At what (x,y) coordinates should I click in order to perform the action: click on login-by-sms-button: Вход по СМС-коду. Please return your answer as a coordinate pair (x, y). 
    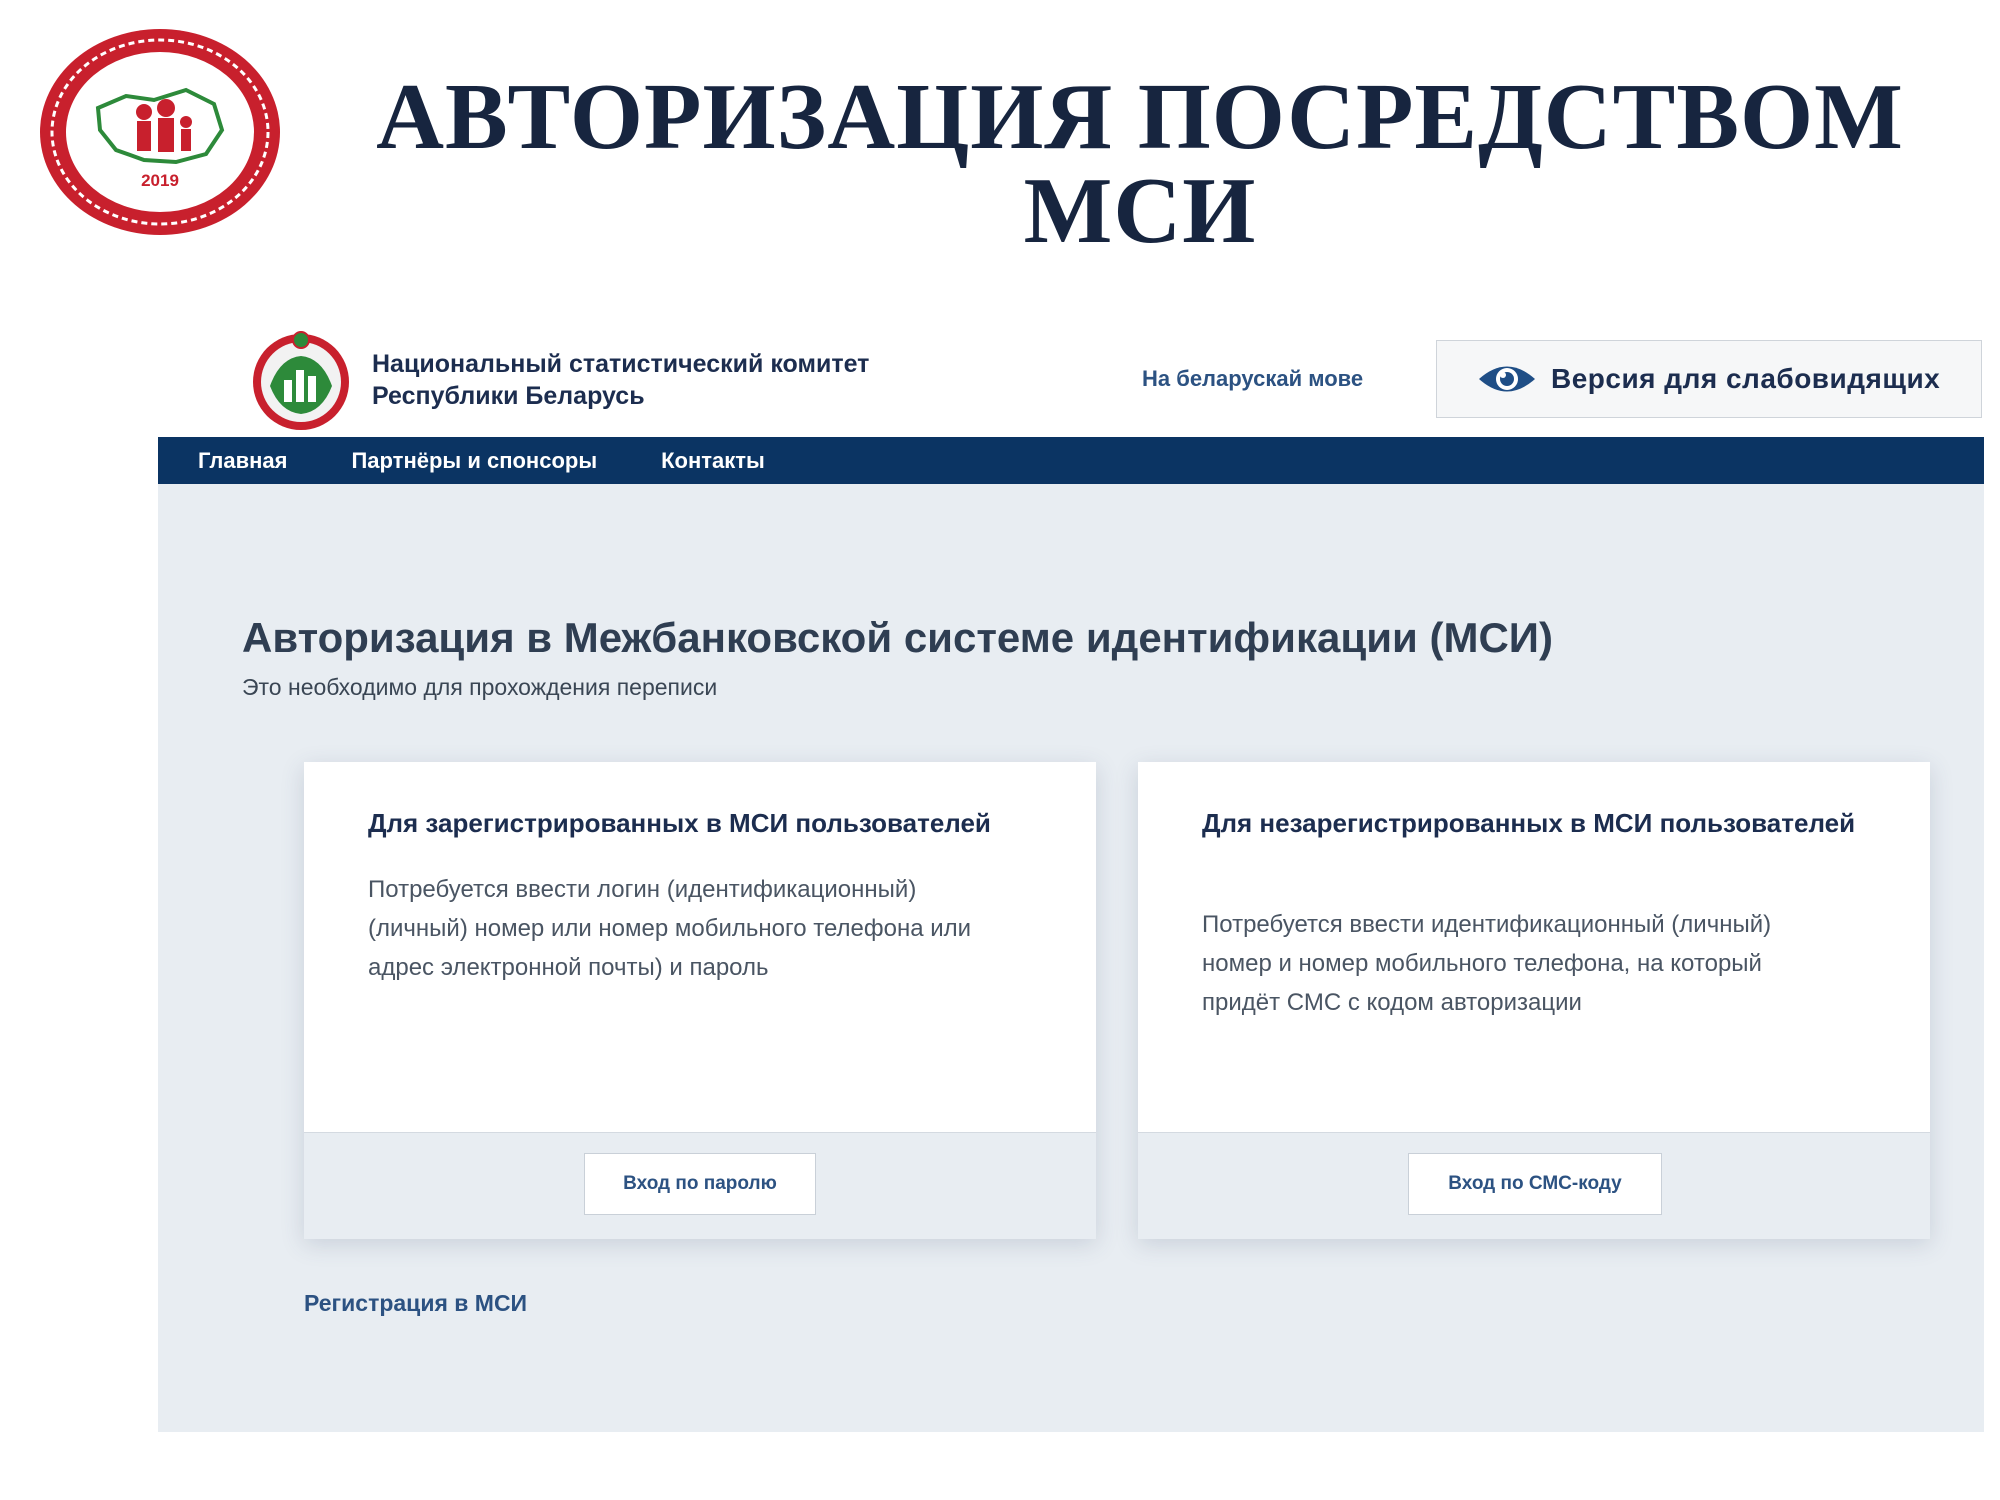
    Looking at the image, I should click on (1535, 1184).